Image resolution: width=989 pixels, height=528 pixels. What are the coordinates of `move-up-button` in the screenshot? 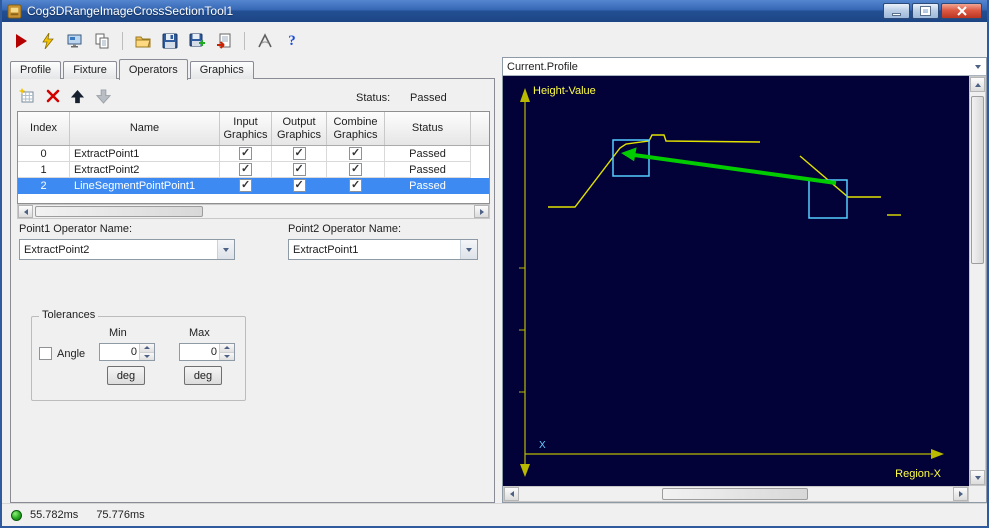 It's located at (77, 96).